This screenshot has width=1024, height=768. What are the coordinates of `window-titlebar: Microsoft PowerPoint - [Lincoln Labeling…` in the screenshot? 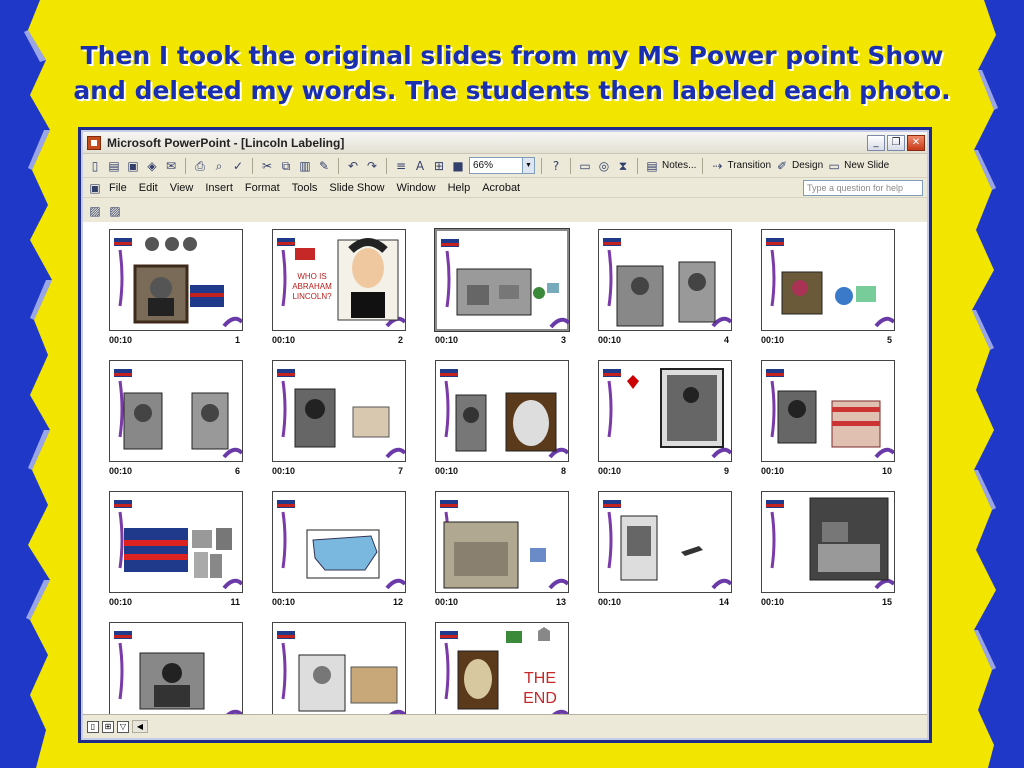 It's located at (505, 143).